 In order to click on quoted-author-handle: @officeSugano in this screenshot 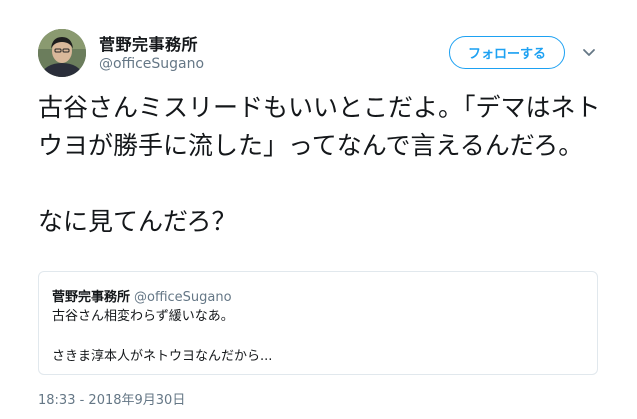, I will do `click(183, 297)`.